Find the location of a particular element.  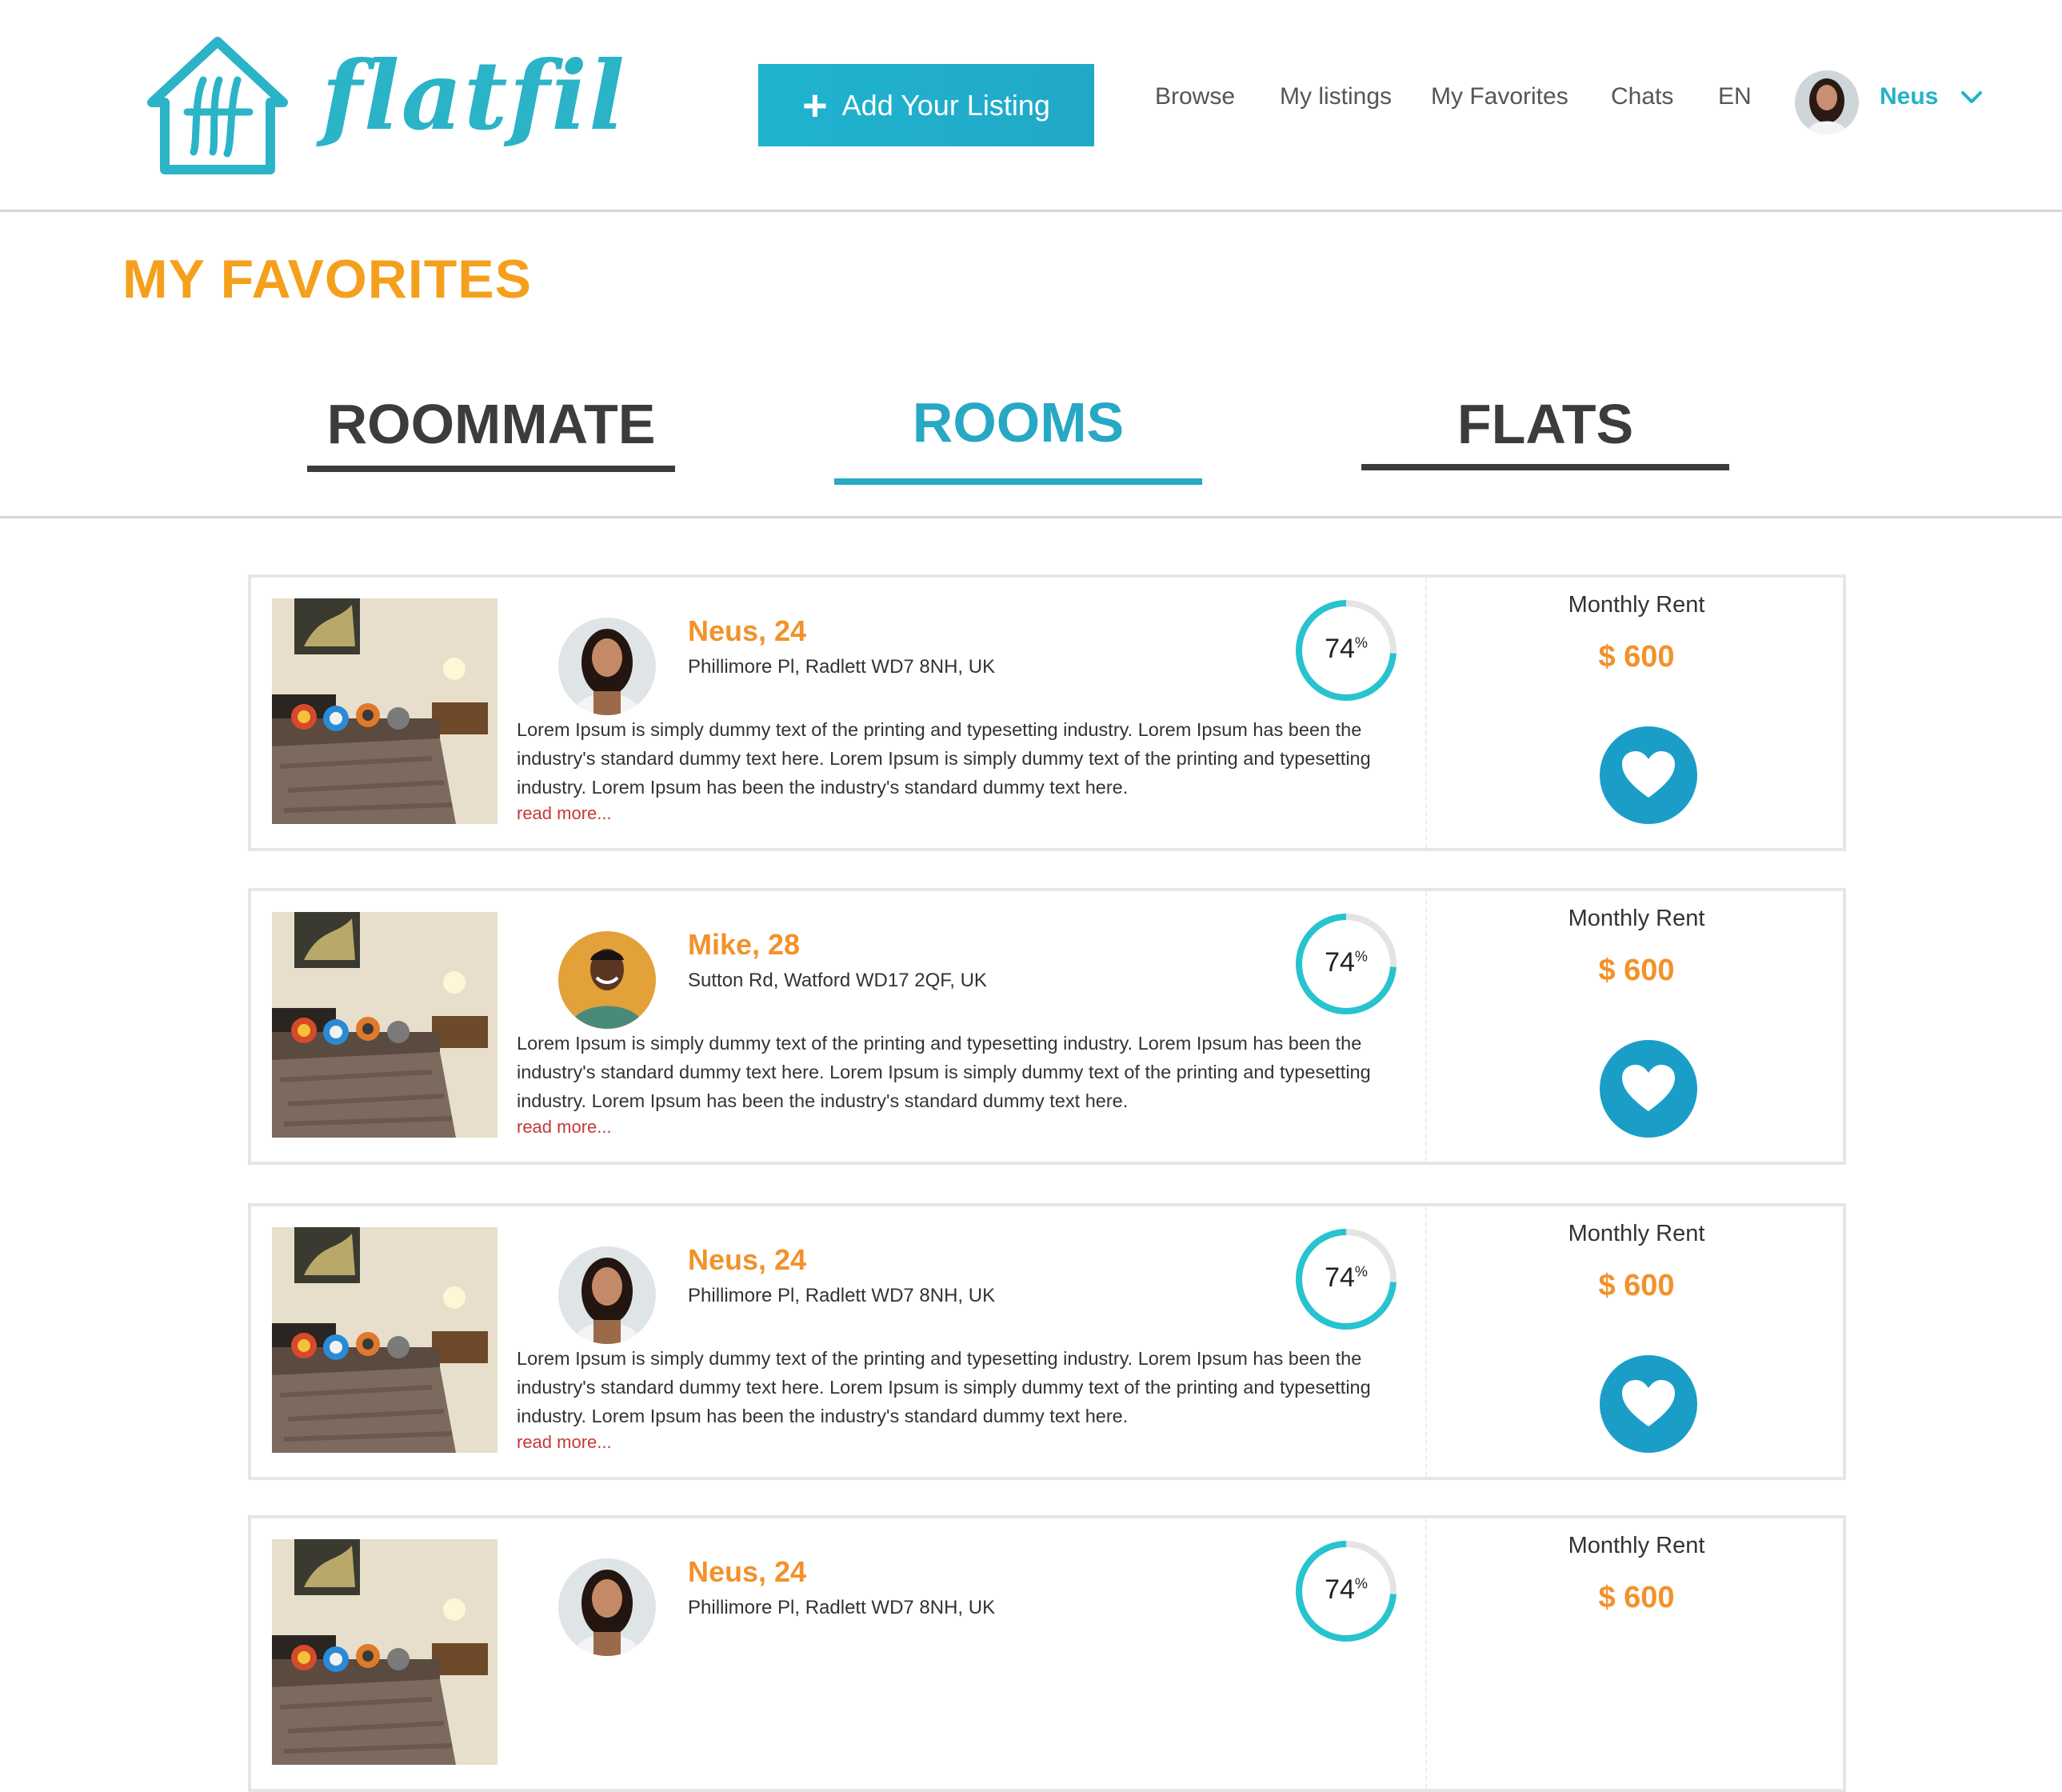

header-divider is located at coordinates (1031, 211).